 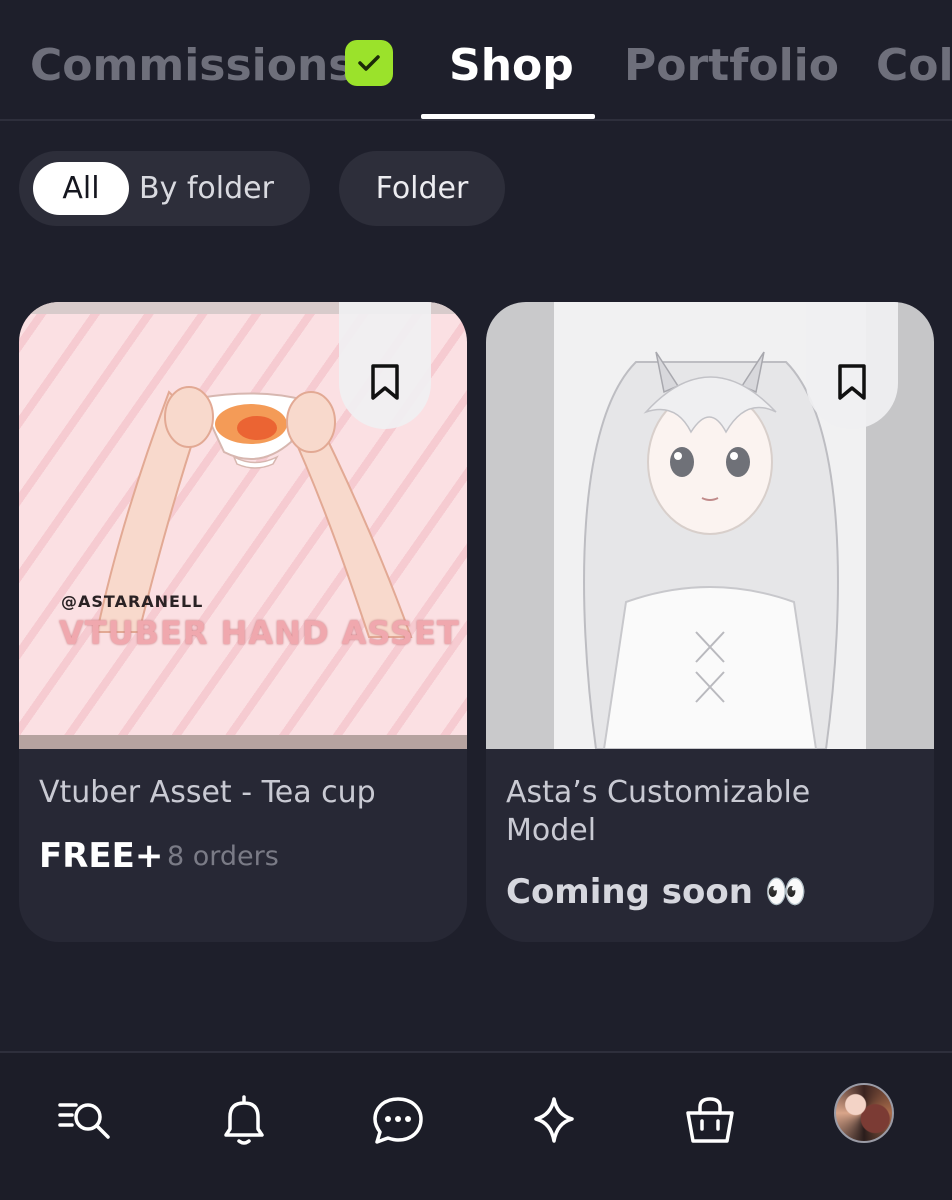 I want to click on filter-by-folder-chip: By folder, so click(x=206, y=188).